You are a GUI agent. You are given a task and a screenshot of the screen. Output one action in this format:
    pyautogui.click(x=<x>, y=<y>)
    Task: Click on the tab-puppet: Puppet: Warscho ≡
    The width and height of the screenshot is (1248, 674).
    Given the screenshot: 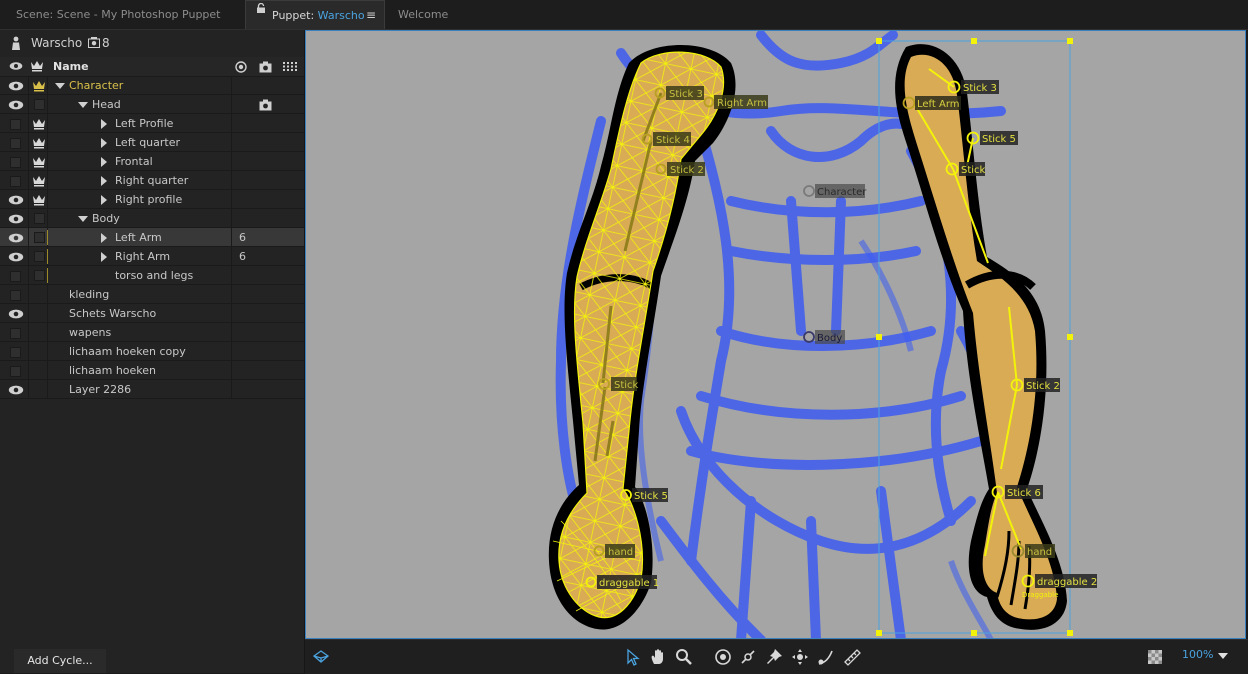 What is the action you would take?
    pyautogui.click(x=315, y=14)
    